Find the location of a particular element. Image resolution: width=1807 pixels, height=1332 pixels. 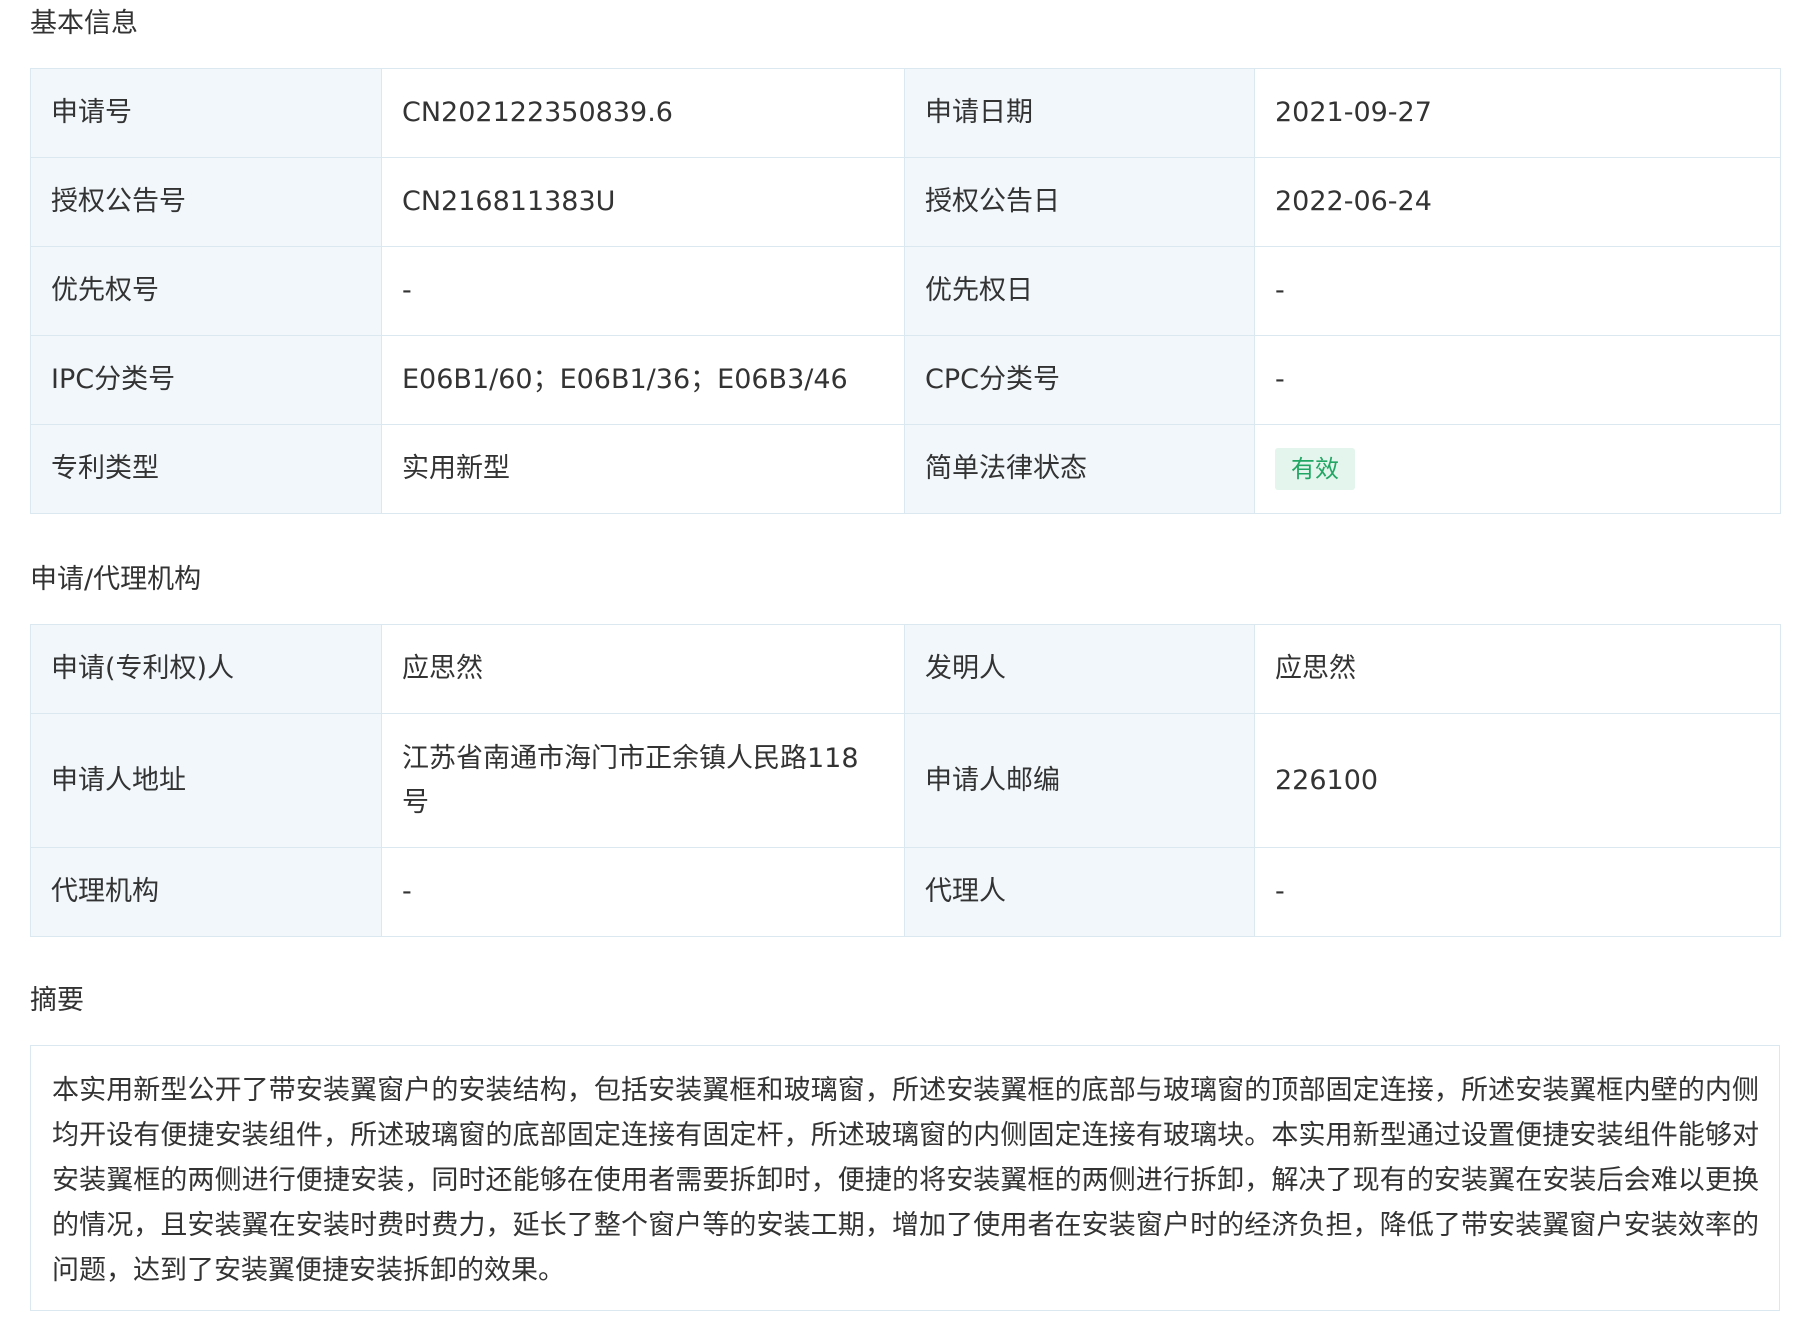

legal-status-label: 简单法律状态 is located at coordinates (1079, 469).